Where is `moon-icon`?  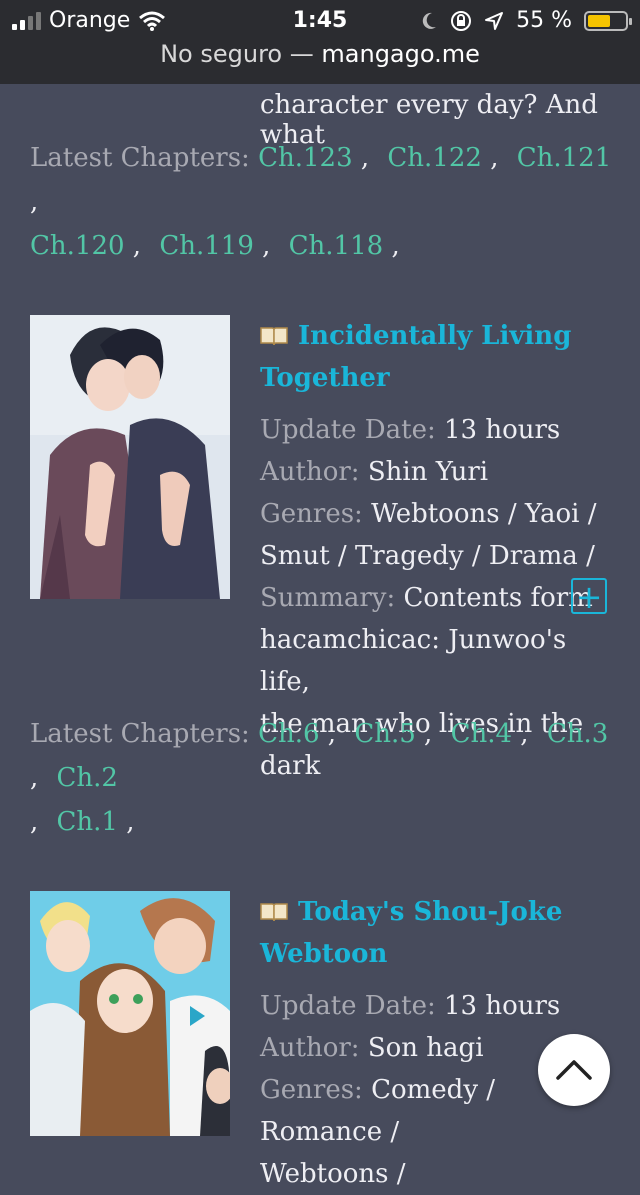
moon-icon is located at coordinates (429, 20).